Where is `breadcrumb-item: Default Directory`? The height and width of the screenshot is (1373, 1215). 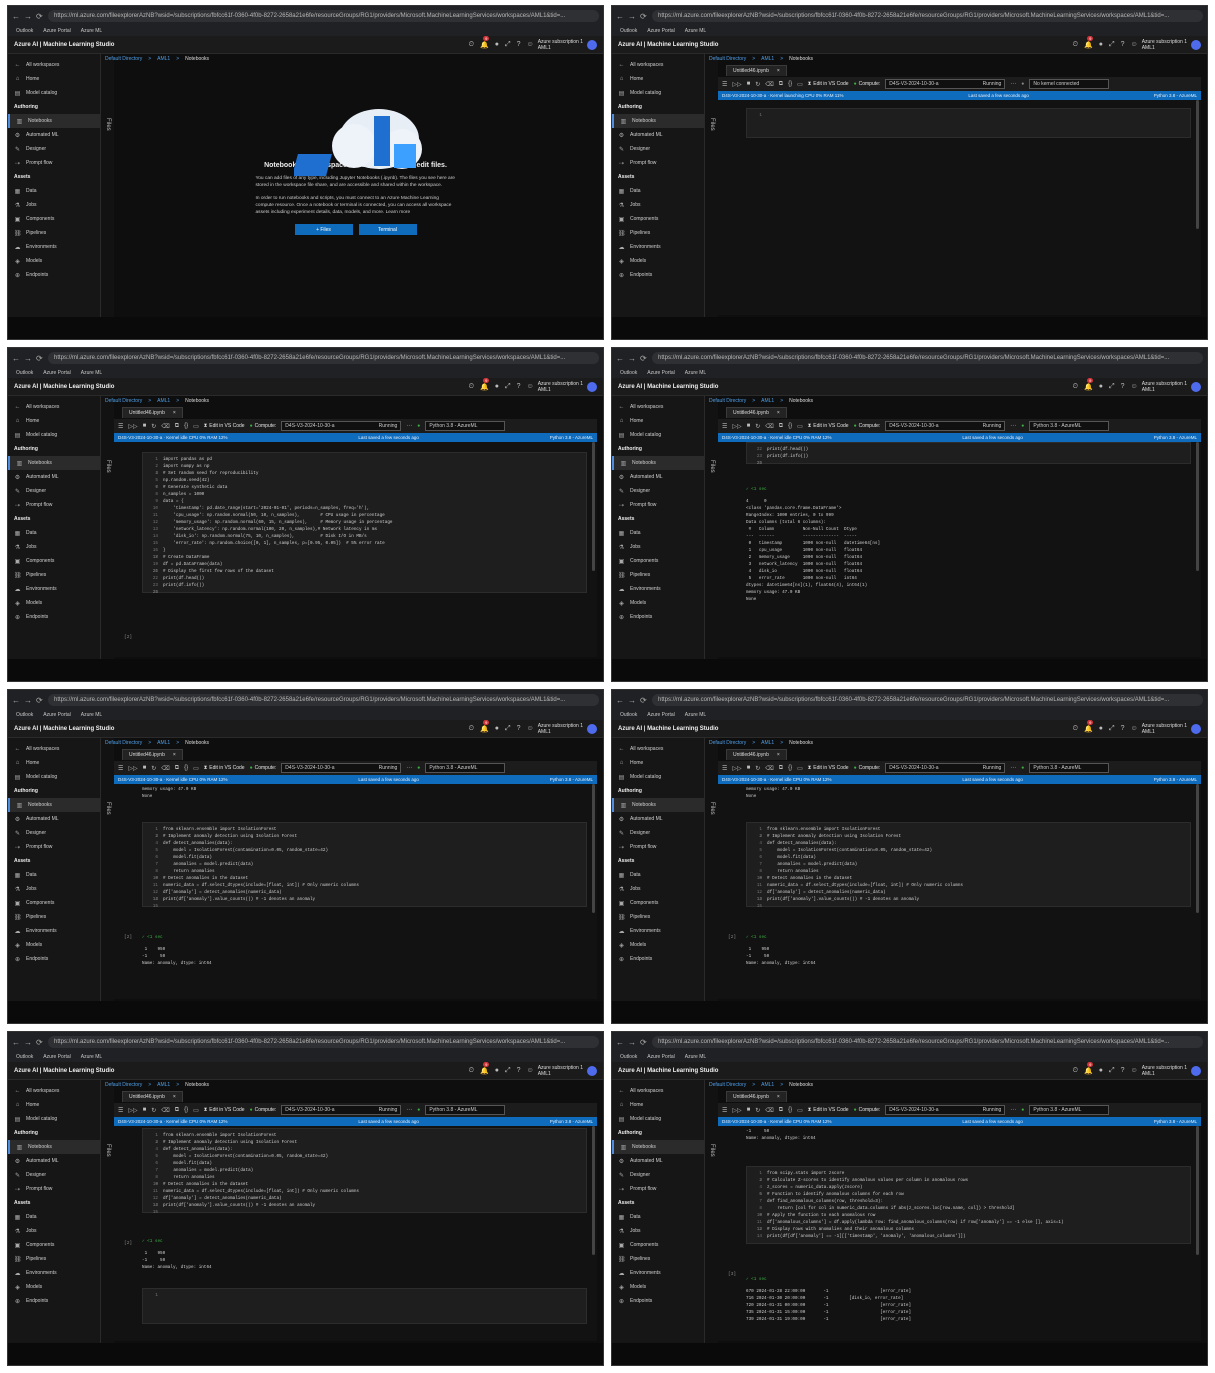 breadcrumb-item: Default Directory is located at coordinates (123, 1085).